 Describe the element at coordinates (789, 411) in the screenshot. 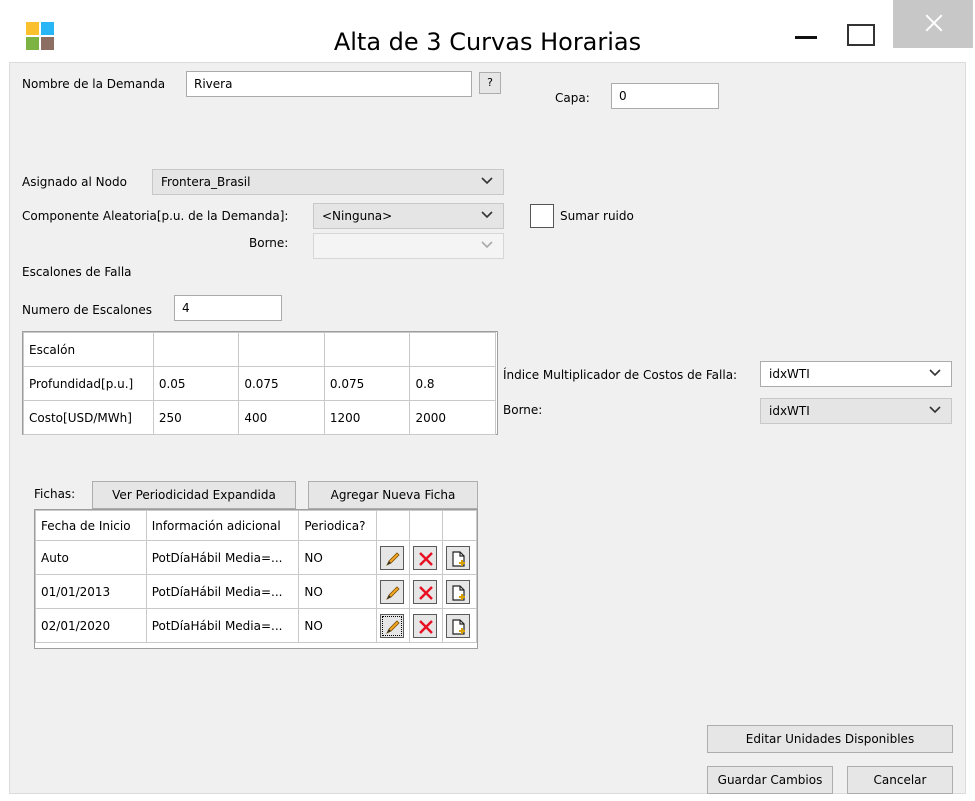

I see `borne-indice-value: idxWTI` at that location.